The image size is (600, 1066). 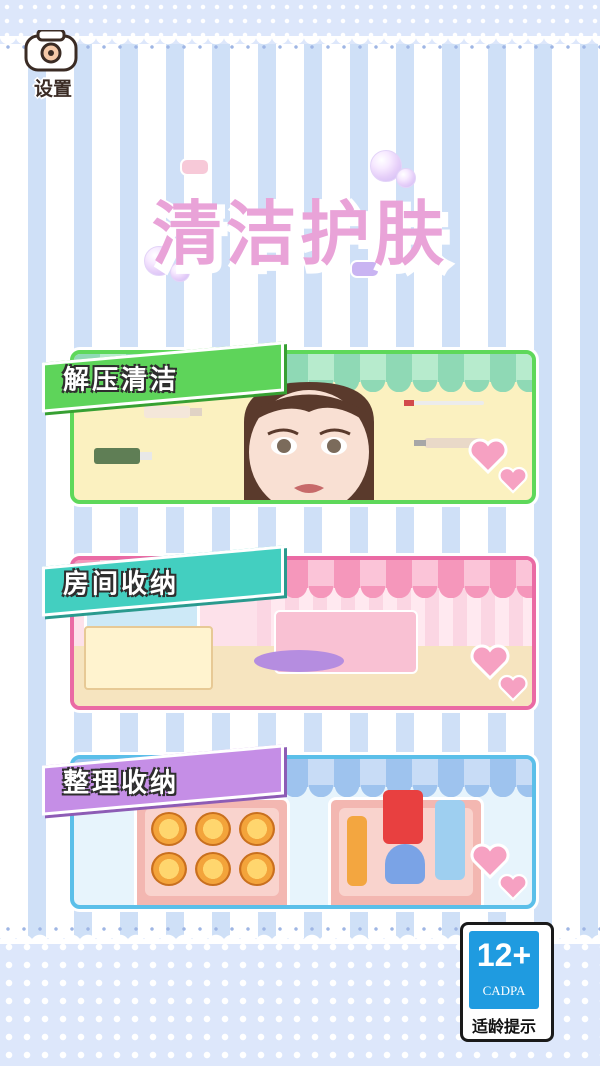 I want to click on cleanser-tube-icon, so click(x=123, y=456).